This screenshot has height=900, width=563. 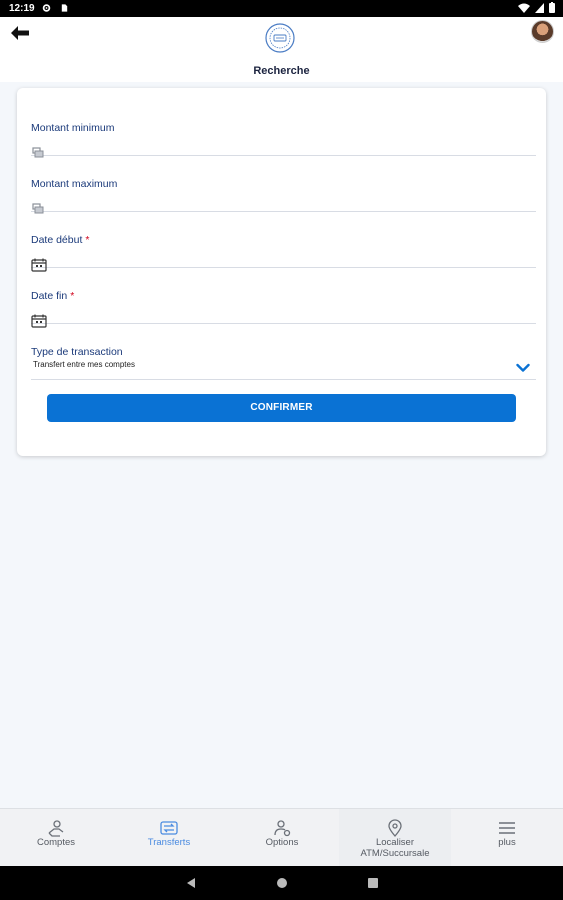 What do you see at coordinates (552, 7) in the screenshot?
I see `battery-icon` at bounding box center [552, 7].